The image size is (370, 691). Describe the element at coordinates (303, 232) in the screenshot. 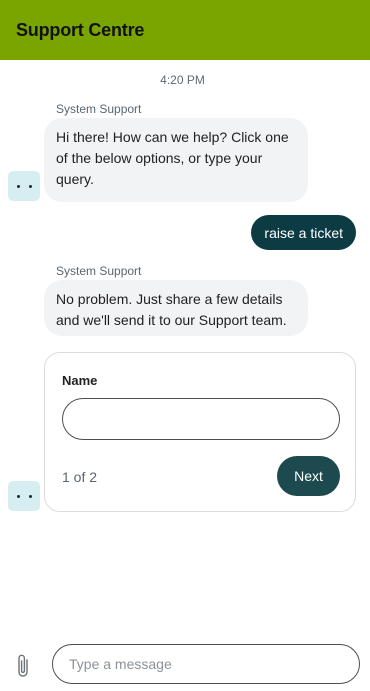

I see `user-message-bubble: raise a ticket` at that location.